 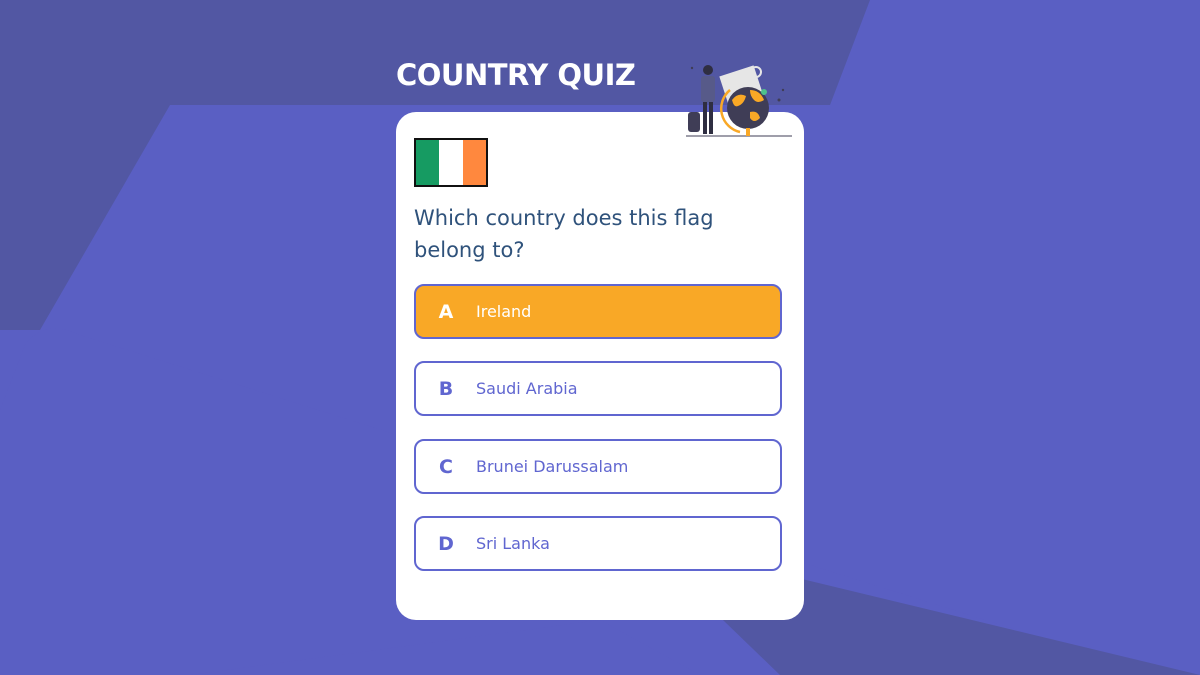 I want to click on option-label: Sri Lanka, so click(x=513, y=543).